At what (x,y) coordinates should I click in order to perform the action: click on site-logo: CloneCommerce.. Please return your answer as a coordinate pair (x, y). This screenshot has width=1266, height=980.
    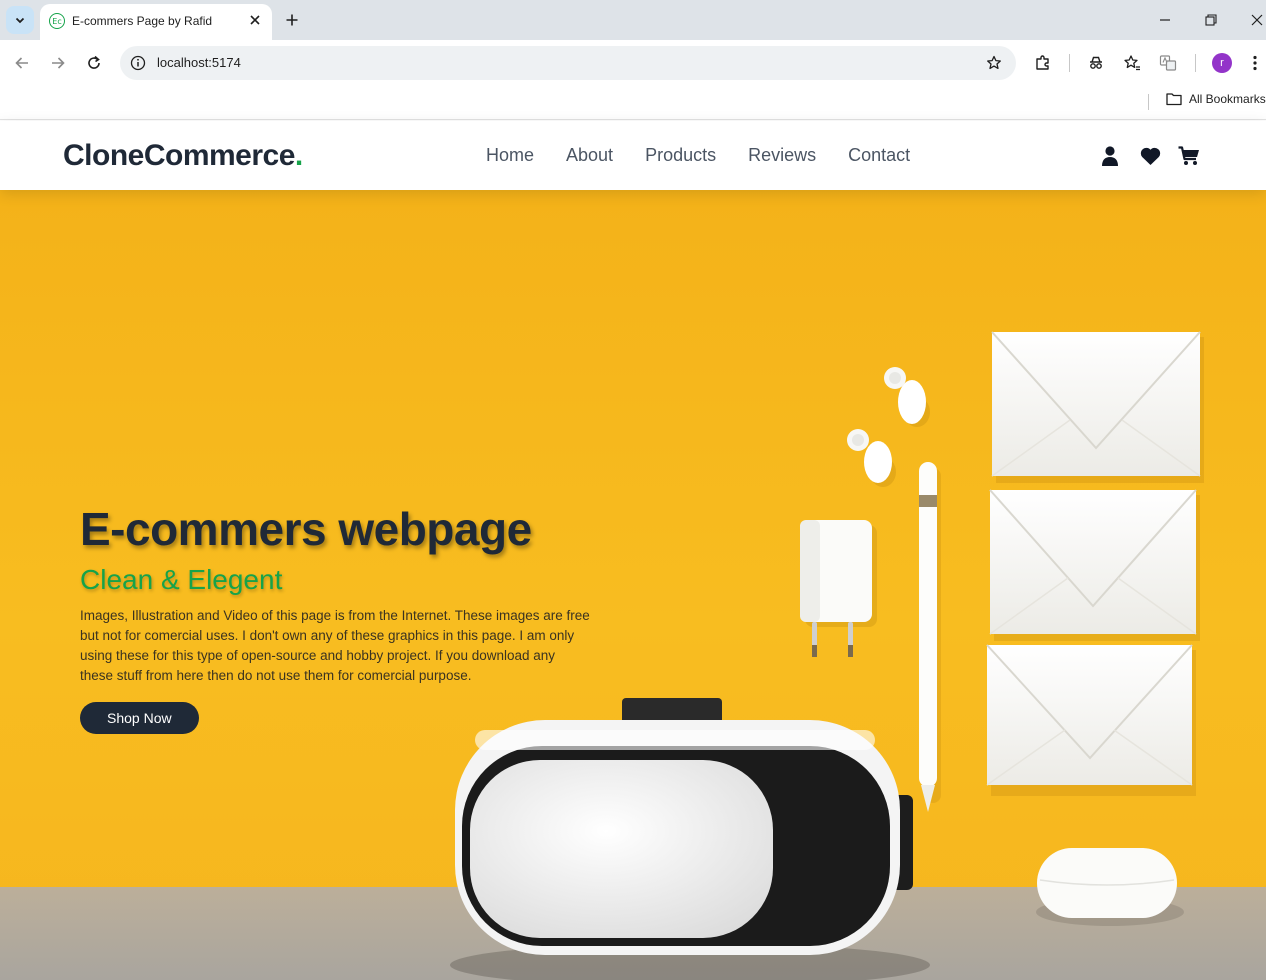
    Looking at the image, I should click on (183, 156).